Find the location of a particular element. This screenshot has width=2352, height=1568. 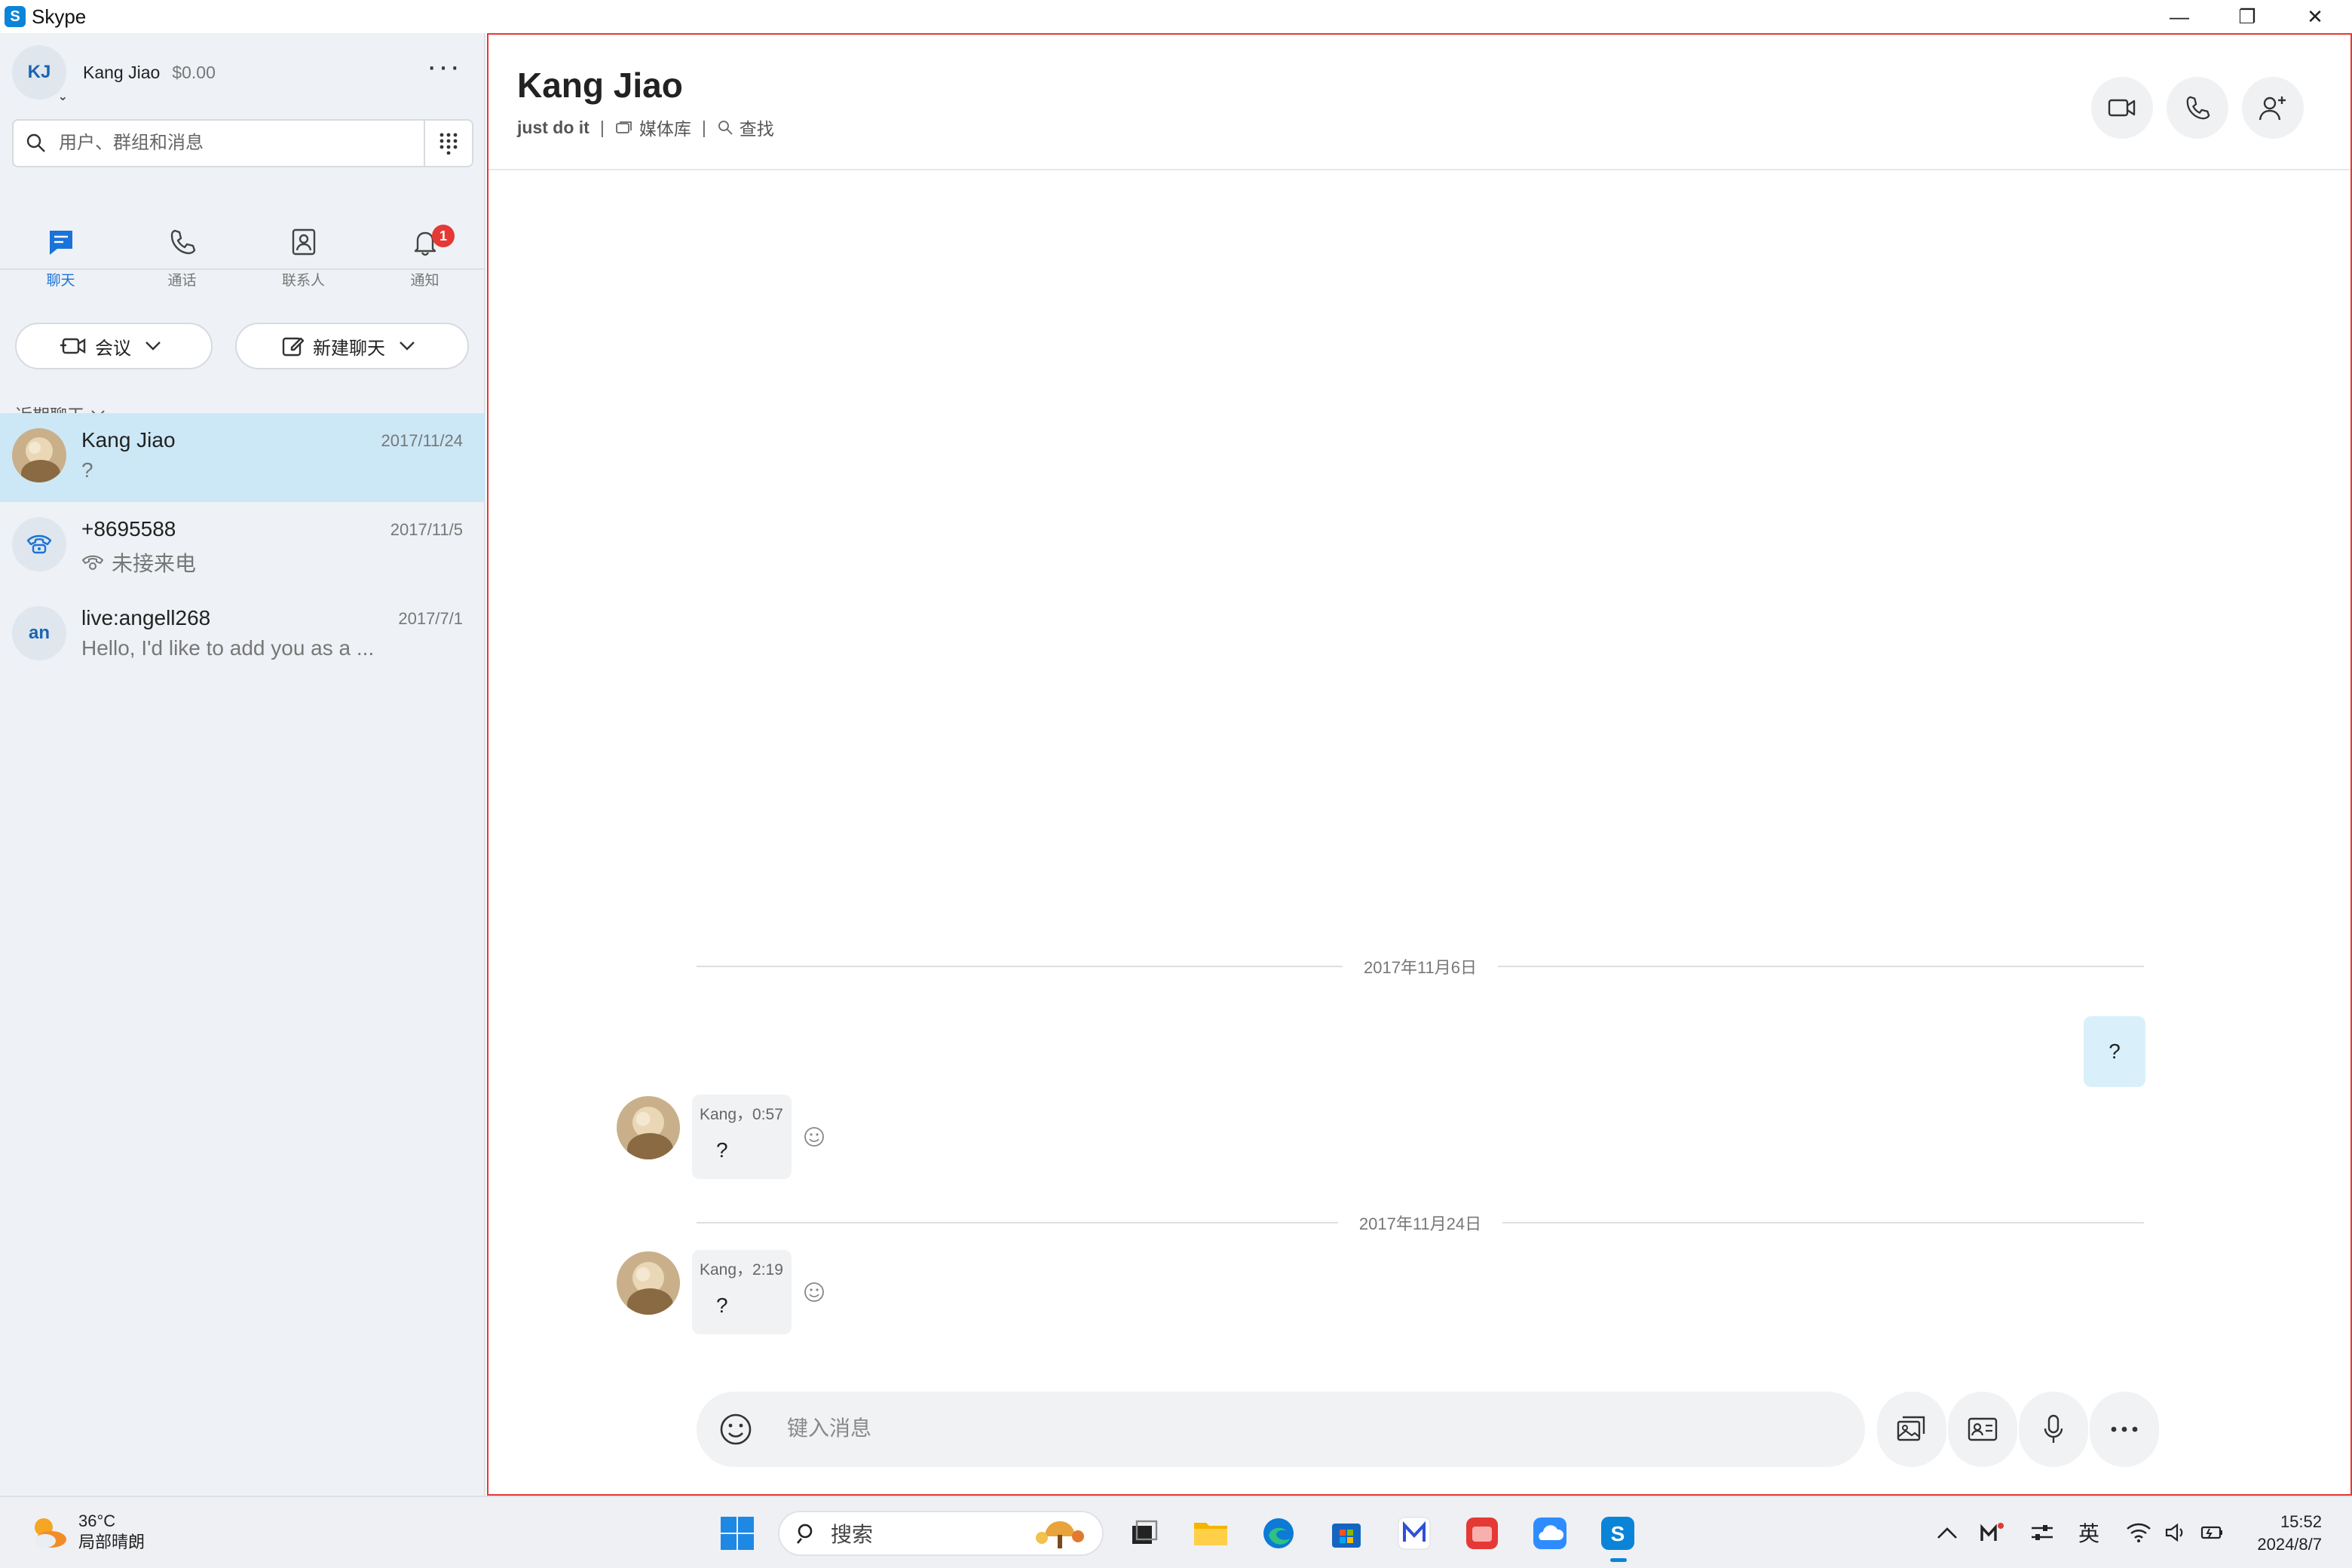

date-separator: 2017年11月6日 is located at coordinates (1421, 966).